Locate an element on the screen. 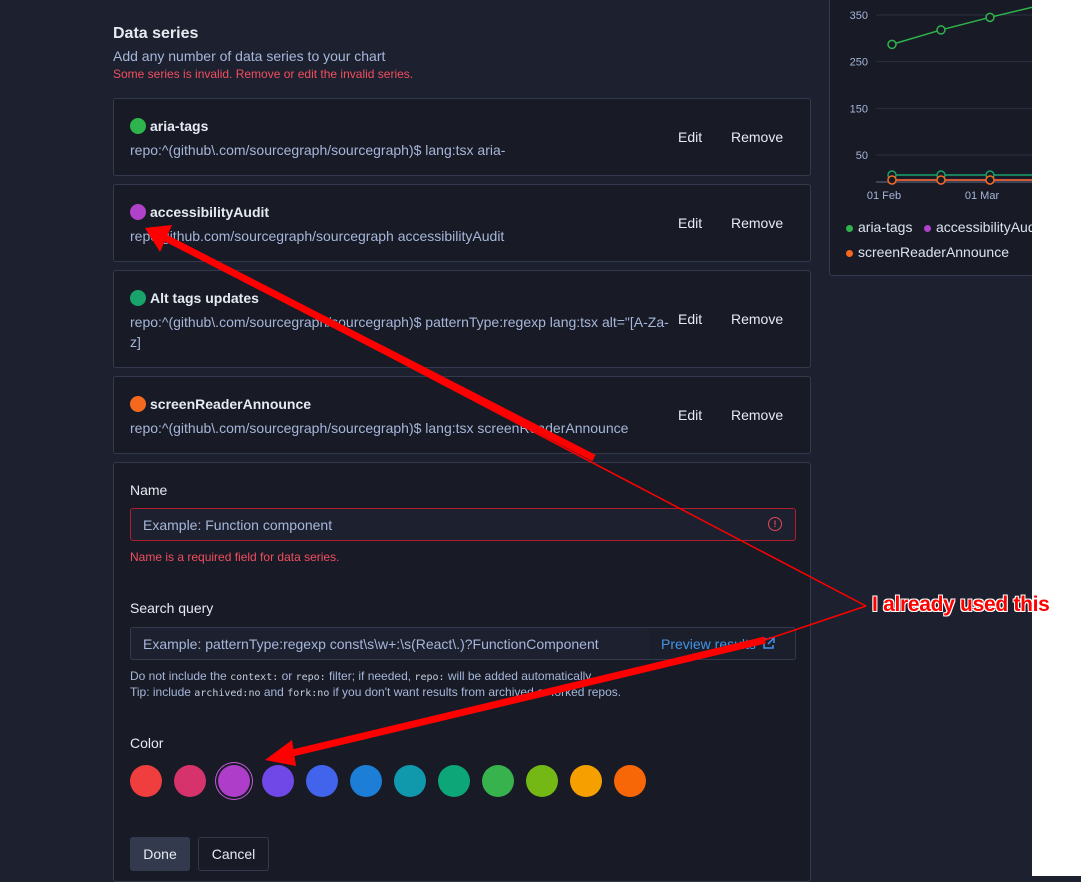 Image resolution: width=1081 pixels, height=882 pixels. cancel-button: Cancel is located at coordinates (233, 854).